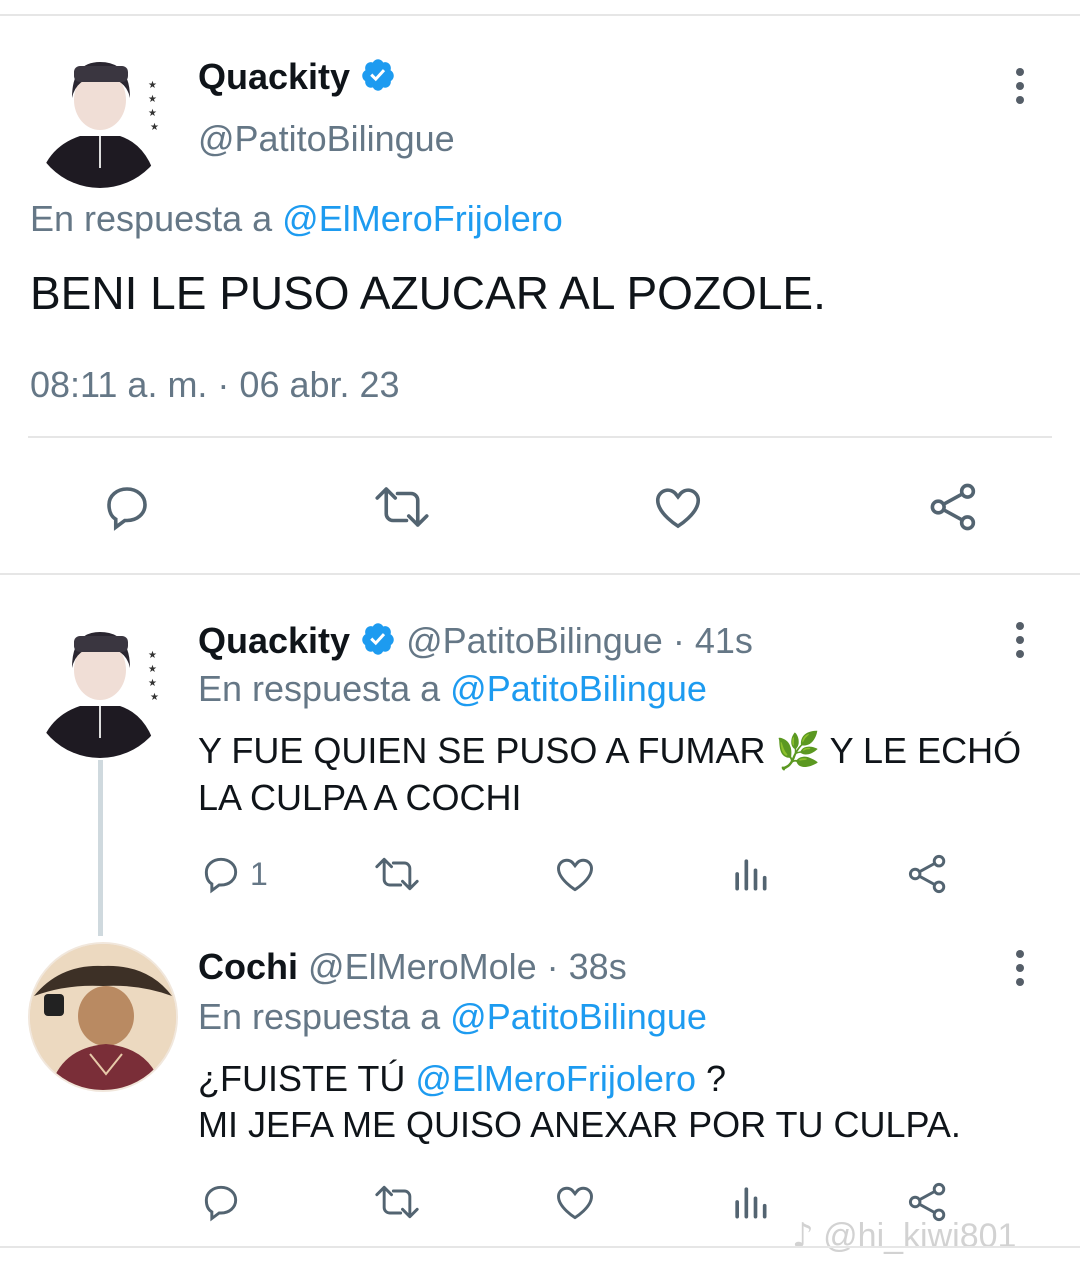 This screenshot has width=1080, height=1276. I want to click on tweet-time: · 41s, so click(713, 640).